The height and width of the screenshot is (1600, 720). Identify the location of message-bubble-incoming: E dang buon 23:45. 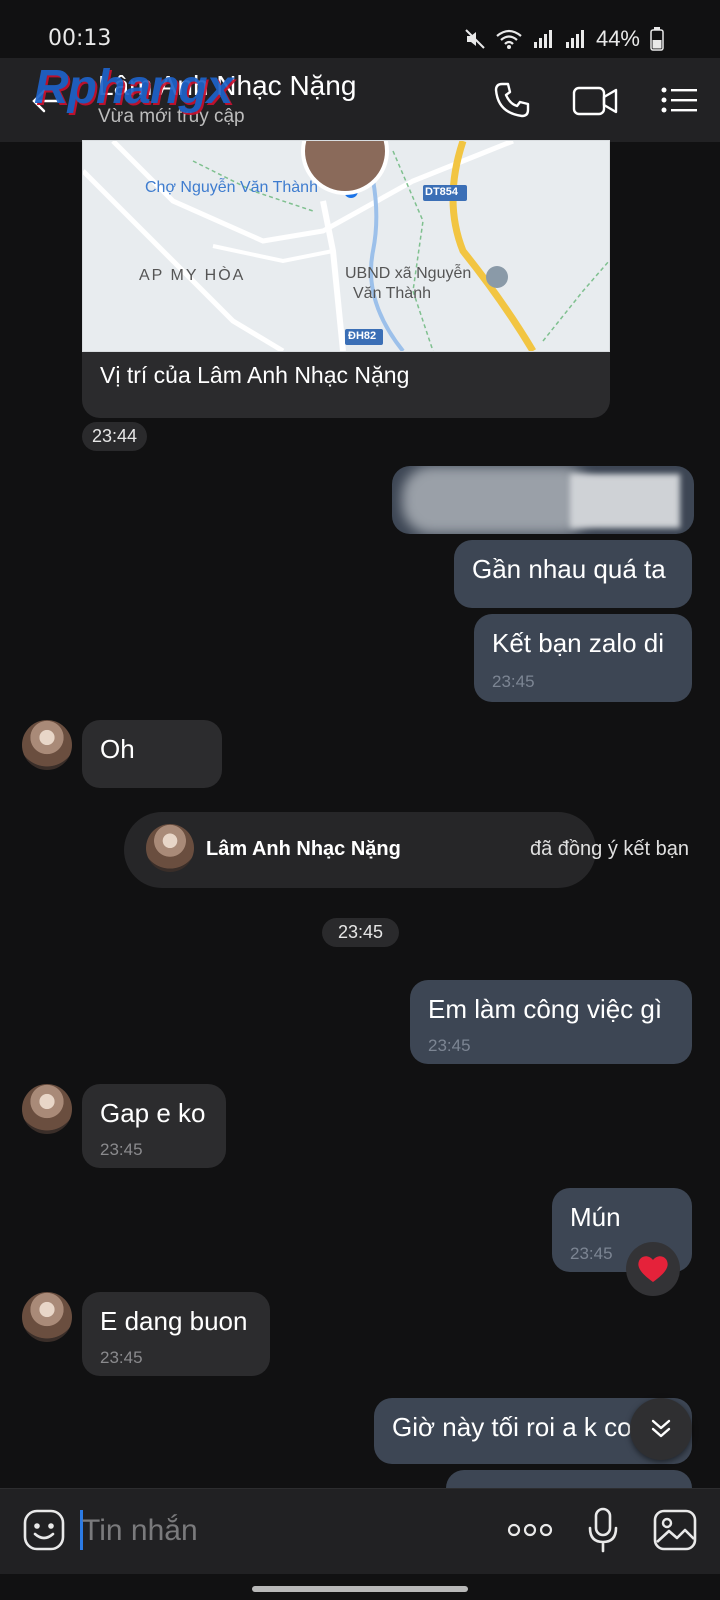
(176, 1334).